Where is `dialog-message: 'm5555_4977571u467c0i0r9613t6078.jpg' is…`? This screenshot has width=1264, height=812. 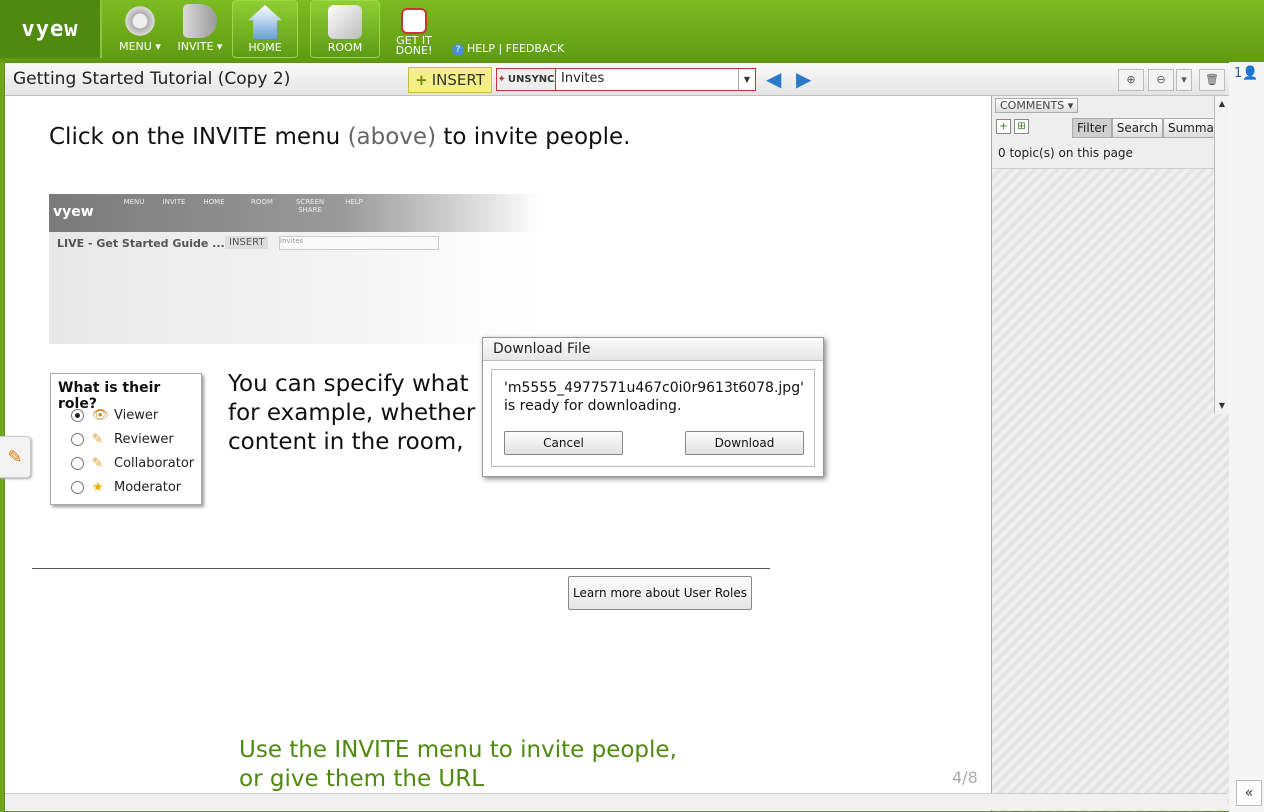
dialog-message: 'm5555_4977571u467c0i0r9613t6078.jpg' is… is located at coordinates (654, 397).